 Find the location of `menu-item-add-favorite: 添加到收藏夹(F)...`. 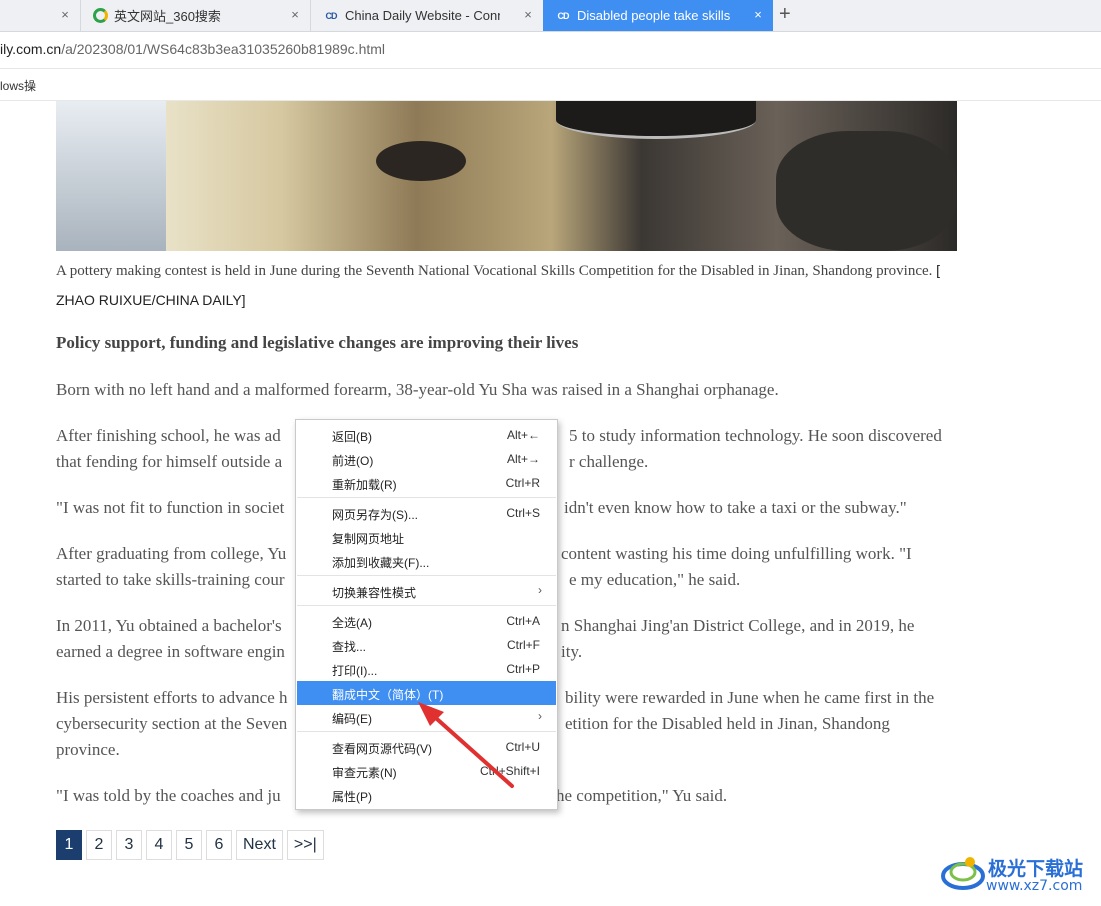

menu-item-add-favorite: 添加到收藏夹(F)... is located at coordinates (426, 561).